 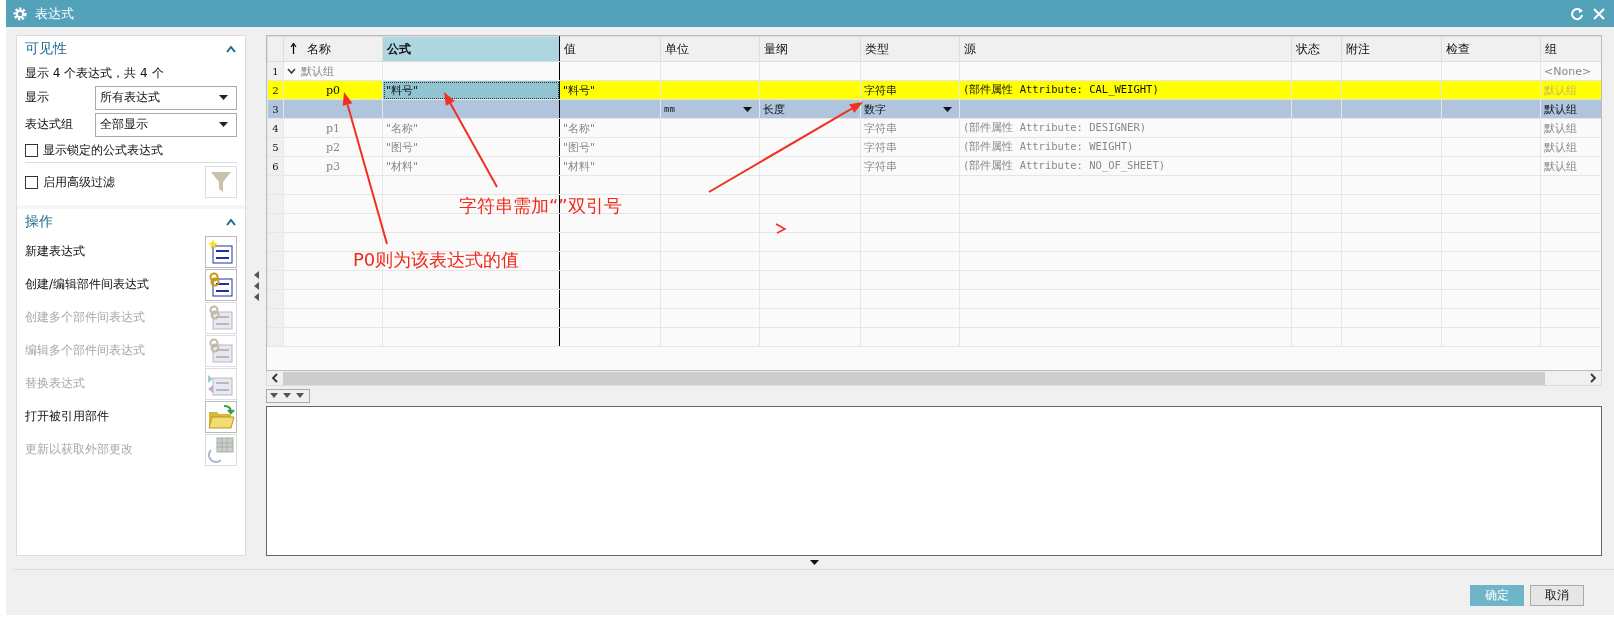 I want to click on cancel-button: 取消, so click(x=1557, y=595).